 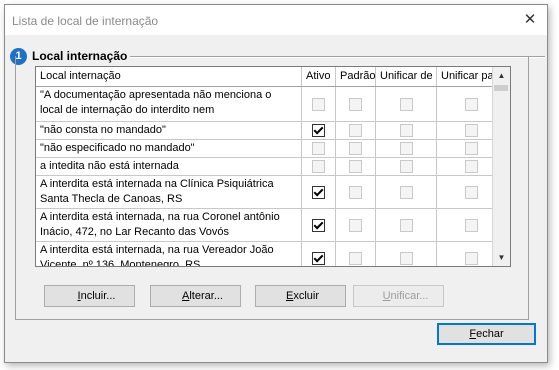 I want to click on local-internacao-cell: "não consta no mandado", so click(x=169, y=130).